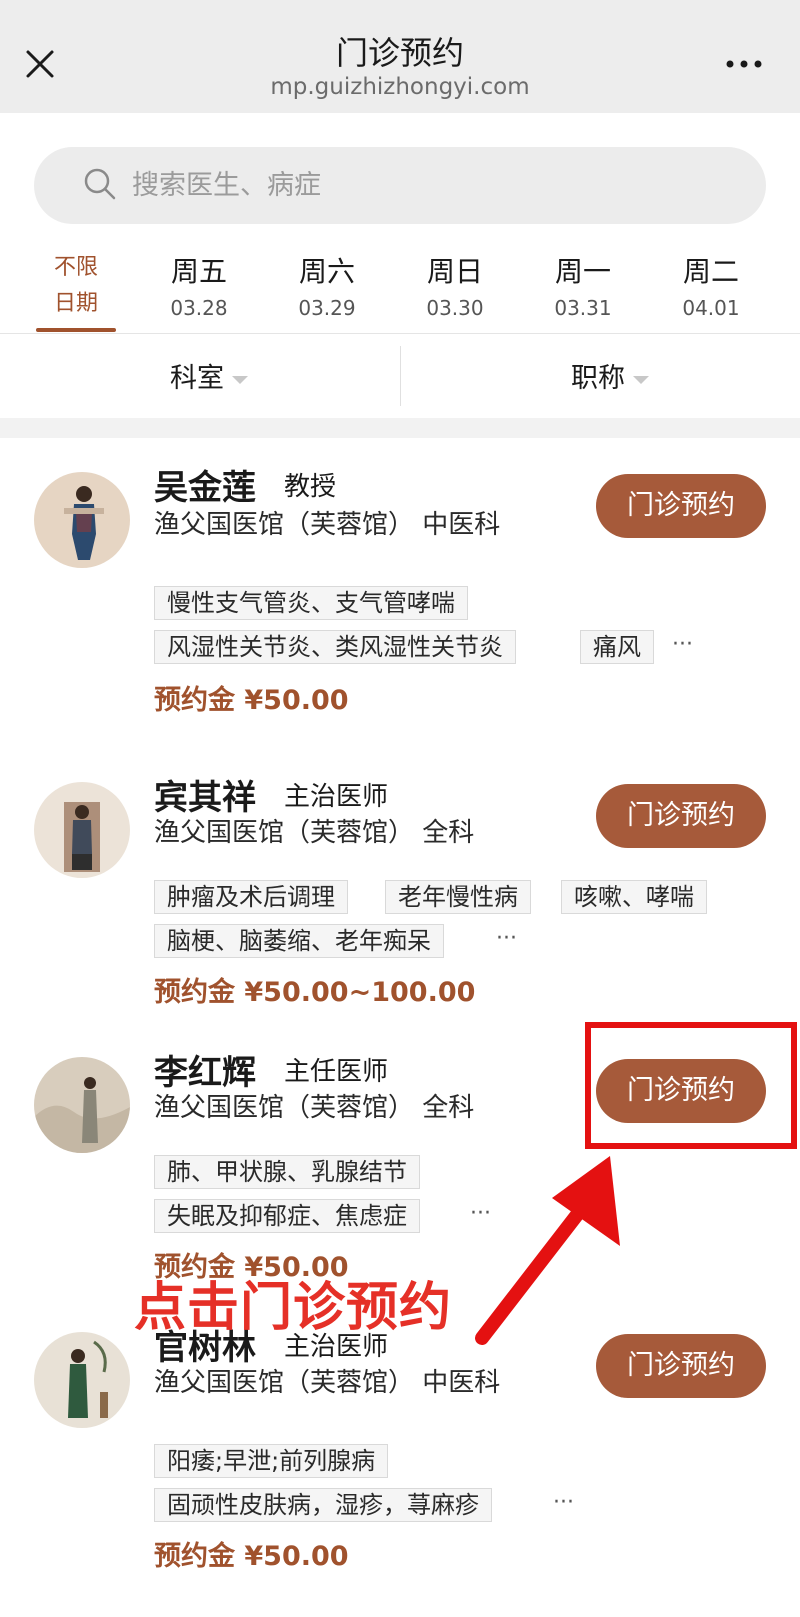  Describe the element at coordinates (198, 271) in the screenshot. I see `tab-weekday: 周五` at that location.